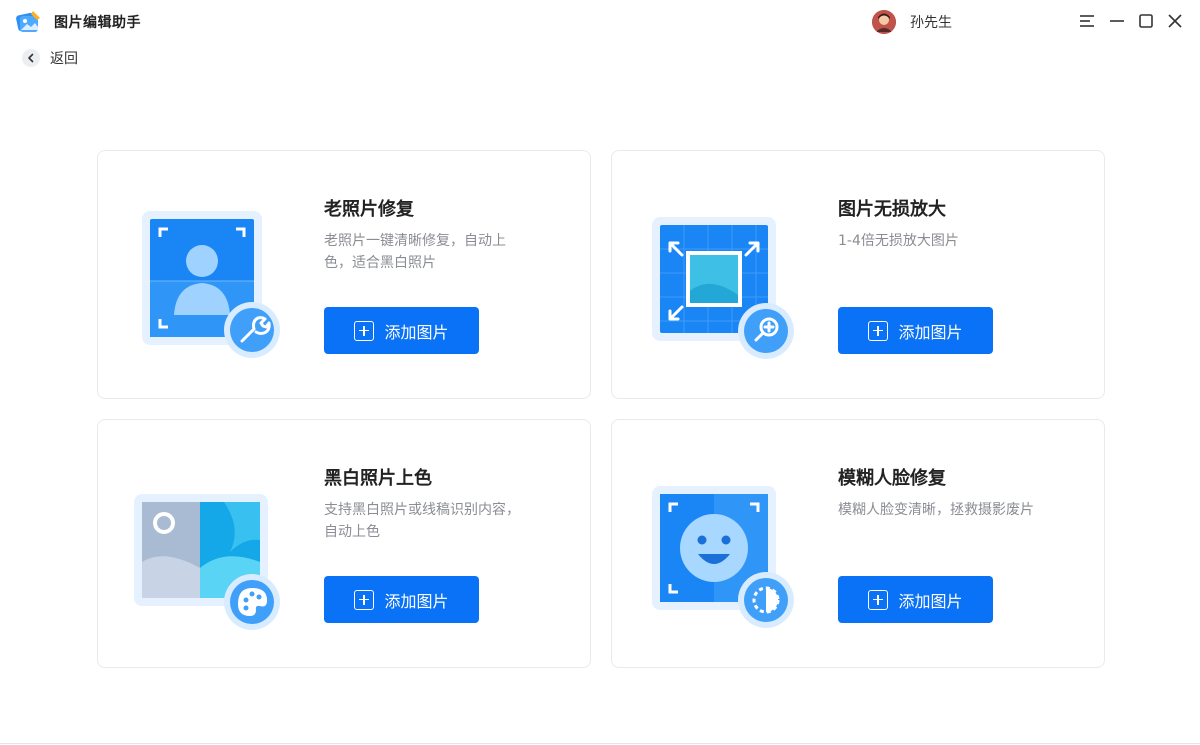 The image size is (1200, 745). Describe the element at coordinates (422, 521) in the screenshot. I see `card-description: 支持黑白照片或线稿识别内容，自动上色` at that location.